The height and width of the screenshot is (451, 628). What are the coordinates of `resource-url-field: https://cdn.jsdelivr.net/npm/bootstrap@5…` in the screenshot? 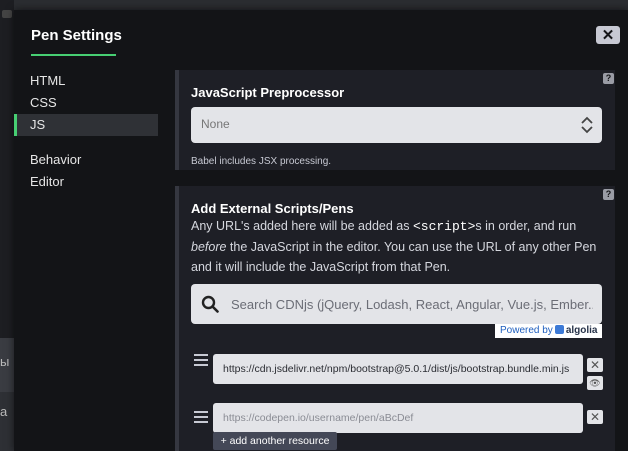 It's located at (398, 369).